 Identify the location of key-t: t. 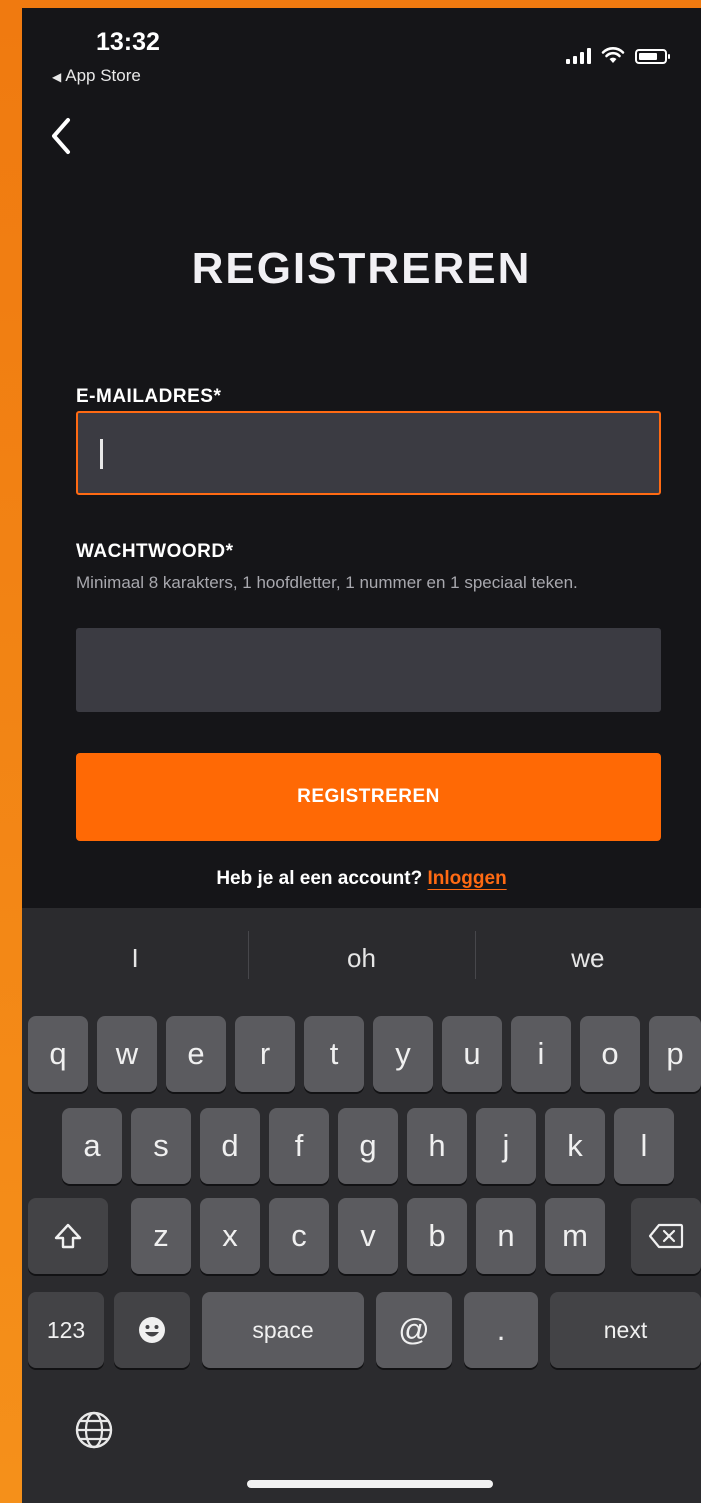
(334, 1054).